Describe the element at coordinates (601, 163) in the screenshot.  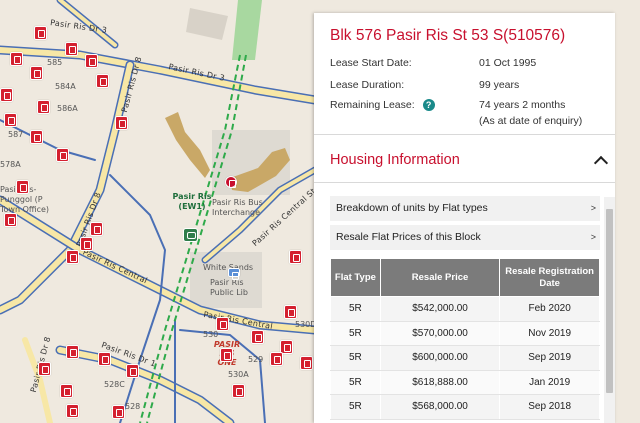
I see `chevron-up-icon` at that location.